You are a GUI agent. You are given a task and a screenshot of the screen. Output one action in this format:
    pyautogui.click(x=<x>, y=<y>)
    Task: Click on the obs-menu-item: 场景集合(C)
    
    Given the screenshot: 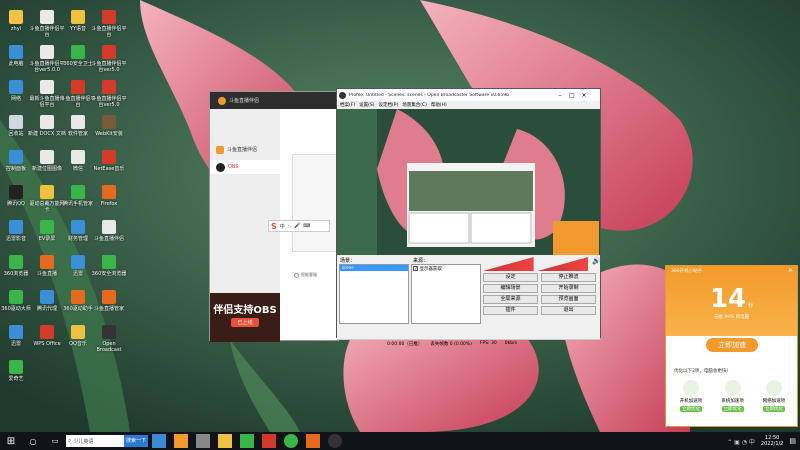 What is the action you would take?
    pyautogui.click(x=414, y=105)
    